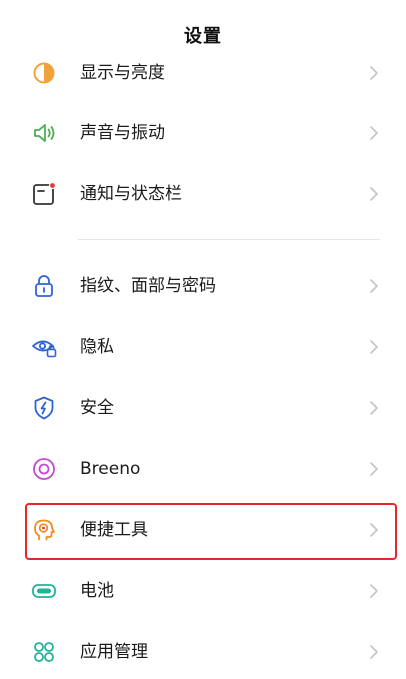 This screenshot has width=406, height=679. I want to click on security-shield-icon, so click(44, 408).